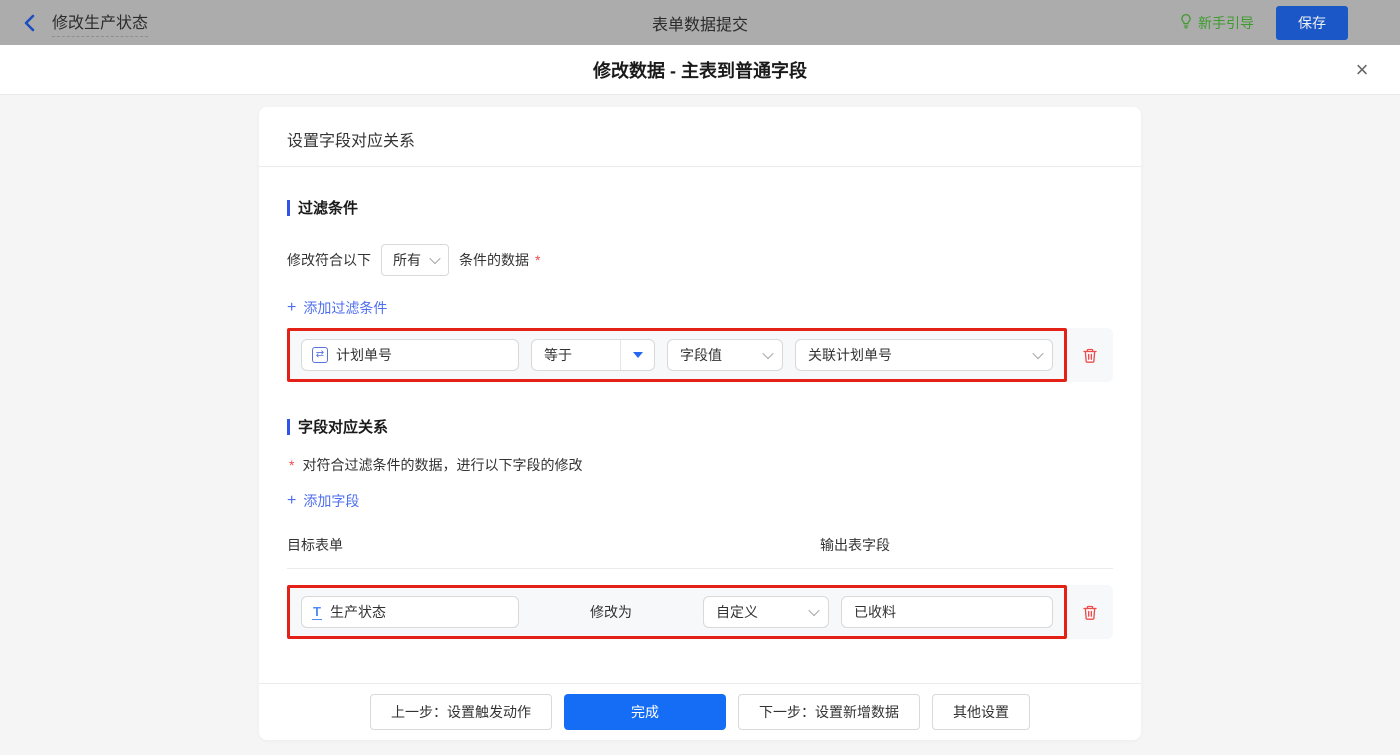 This screenshot has height=755, width=1400. I want to click on filter-condition-row: ⇄ 计划单号 等于 字段值 关联计划单号, so click(700, 355).